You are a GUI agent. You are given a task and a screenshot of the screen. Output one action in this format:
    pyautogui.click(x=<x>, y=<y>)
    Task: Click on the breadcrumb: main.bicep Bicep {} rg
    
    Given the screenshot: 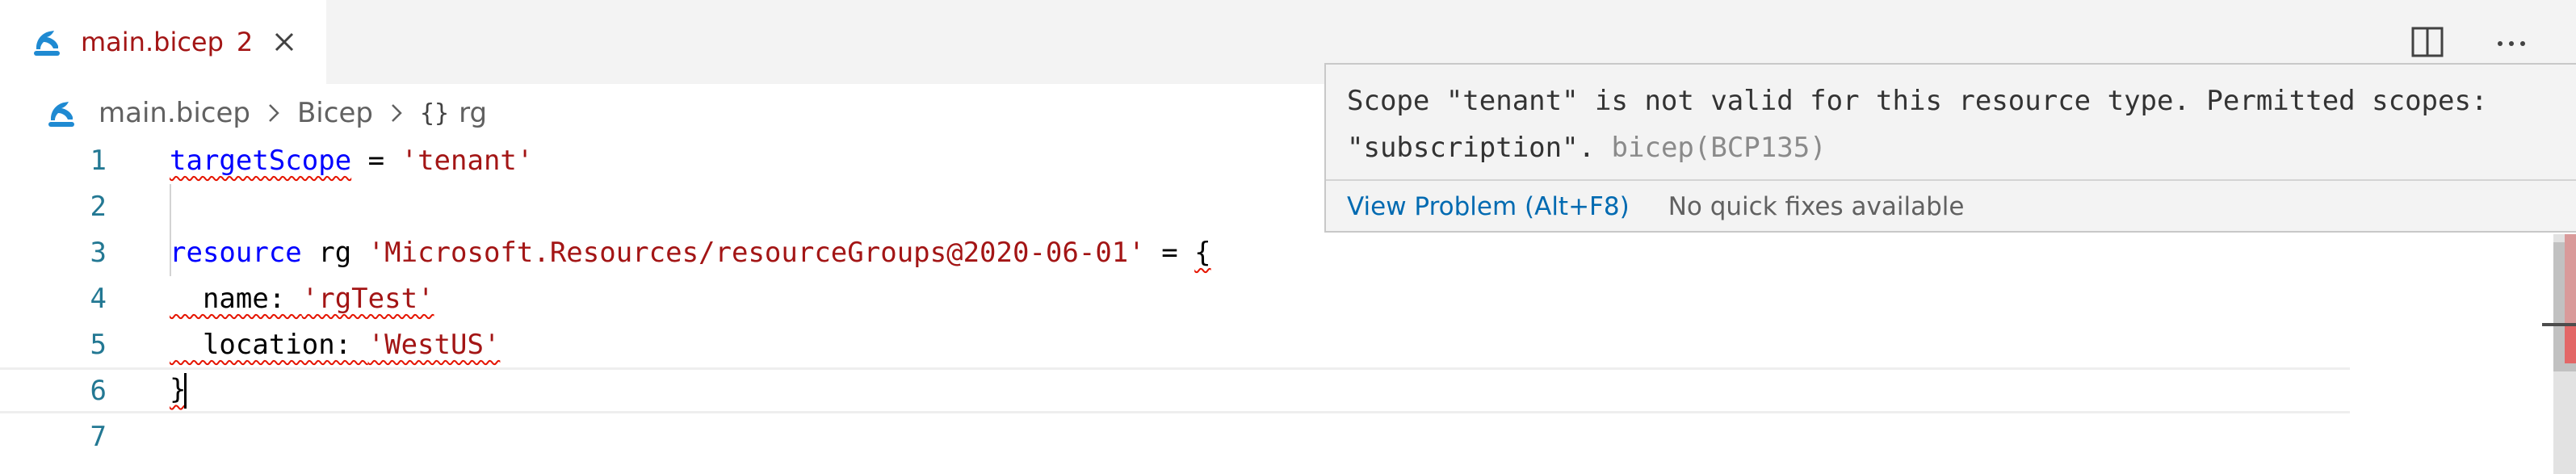 What is the action you would take?
    pyautogui.click(x=265, y=113)
    